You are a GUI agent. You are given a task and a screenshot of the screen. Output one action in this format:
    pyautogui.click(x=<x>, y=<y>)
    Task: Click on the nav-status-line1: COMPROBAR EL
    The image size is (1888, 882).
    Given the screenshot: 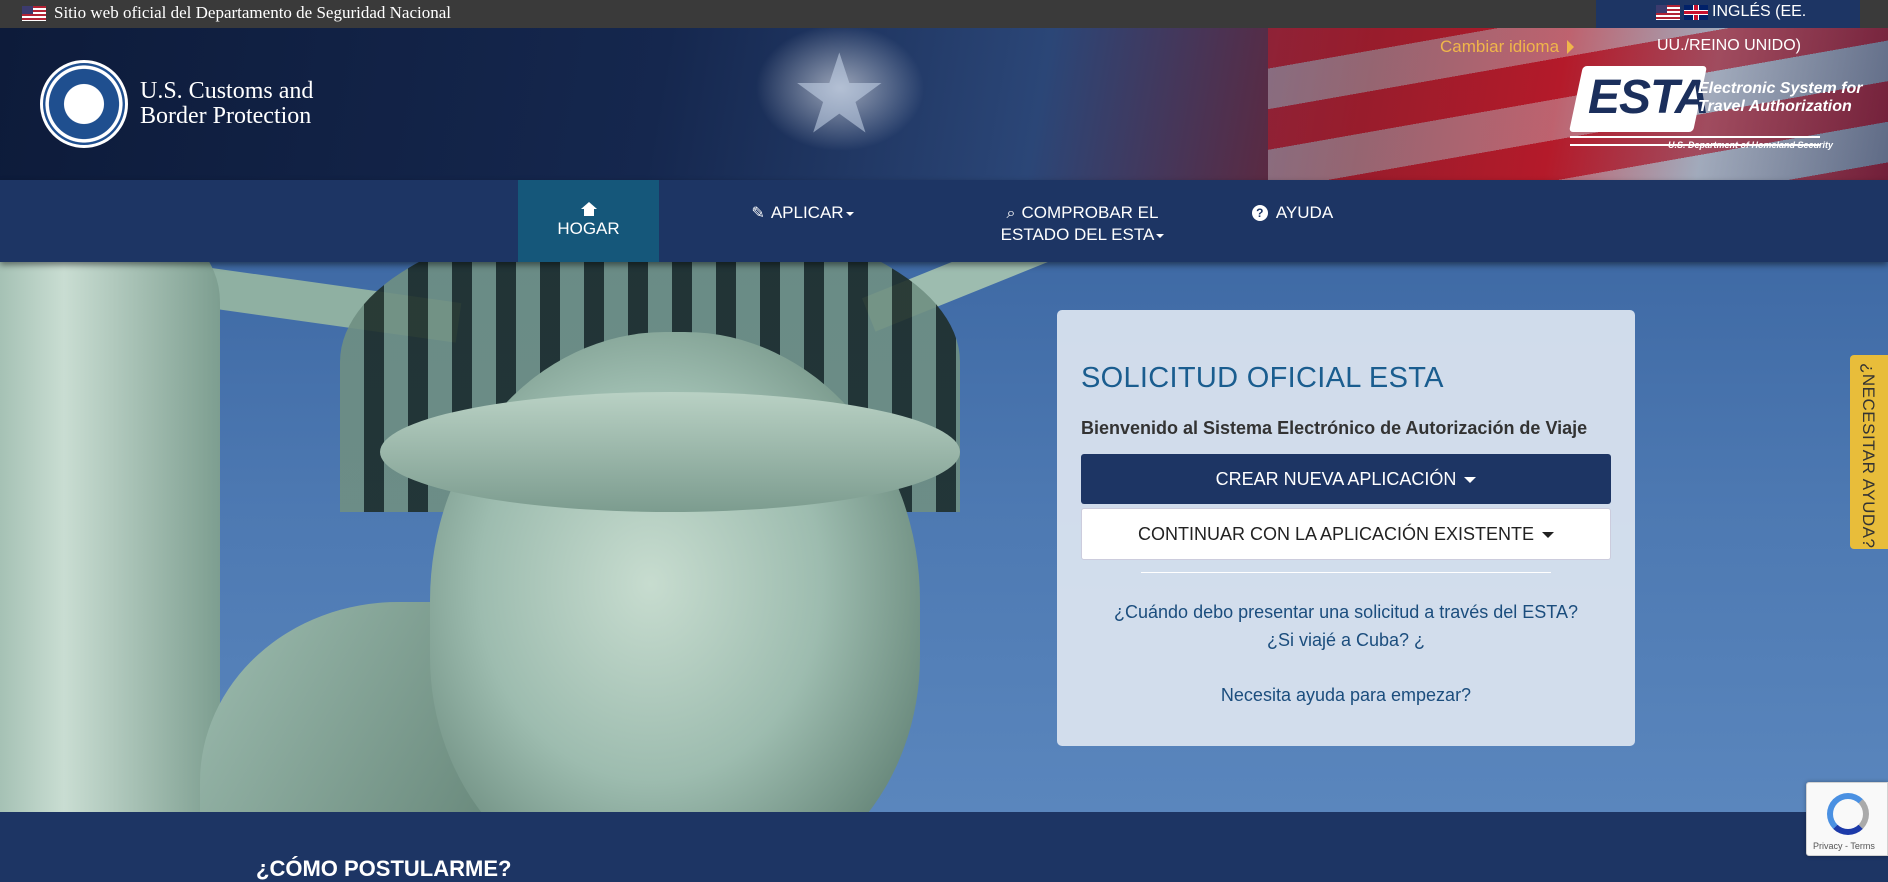 What is the action you would take?
    pyautogui.click(x=1090, y=212)
    